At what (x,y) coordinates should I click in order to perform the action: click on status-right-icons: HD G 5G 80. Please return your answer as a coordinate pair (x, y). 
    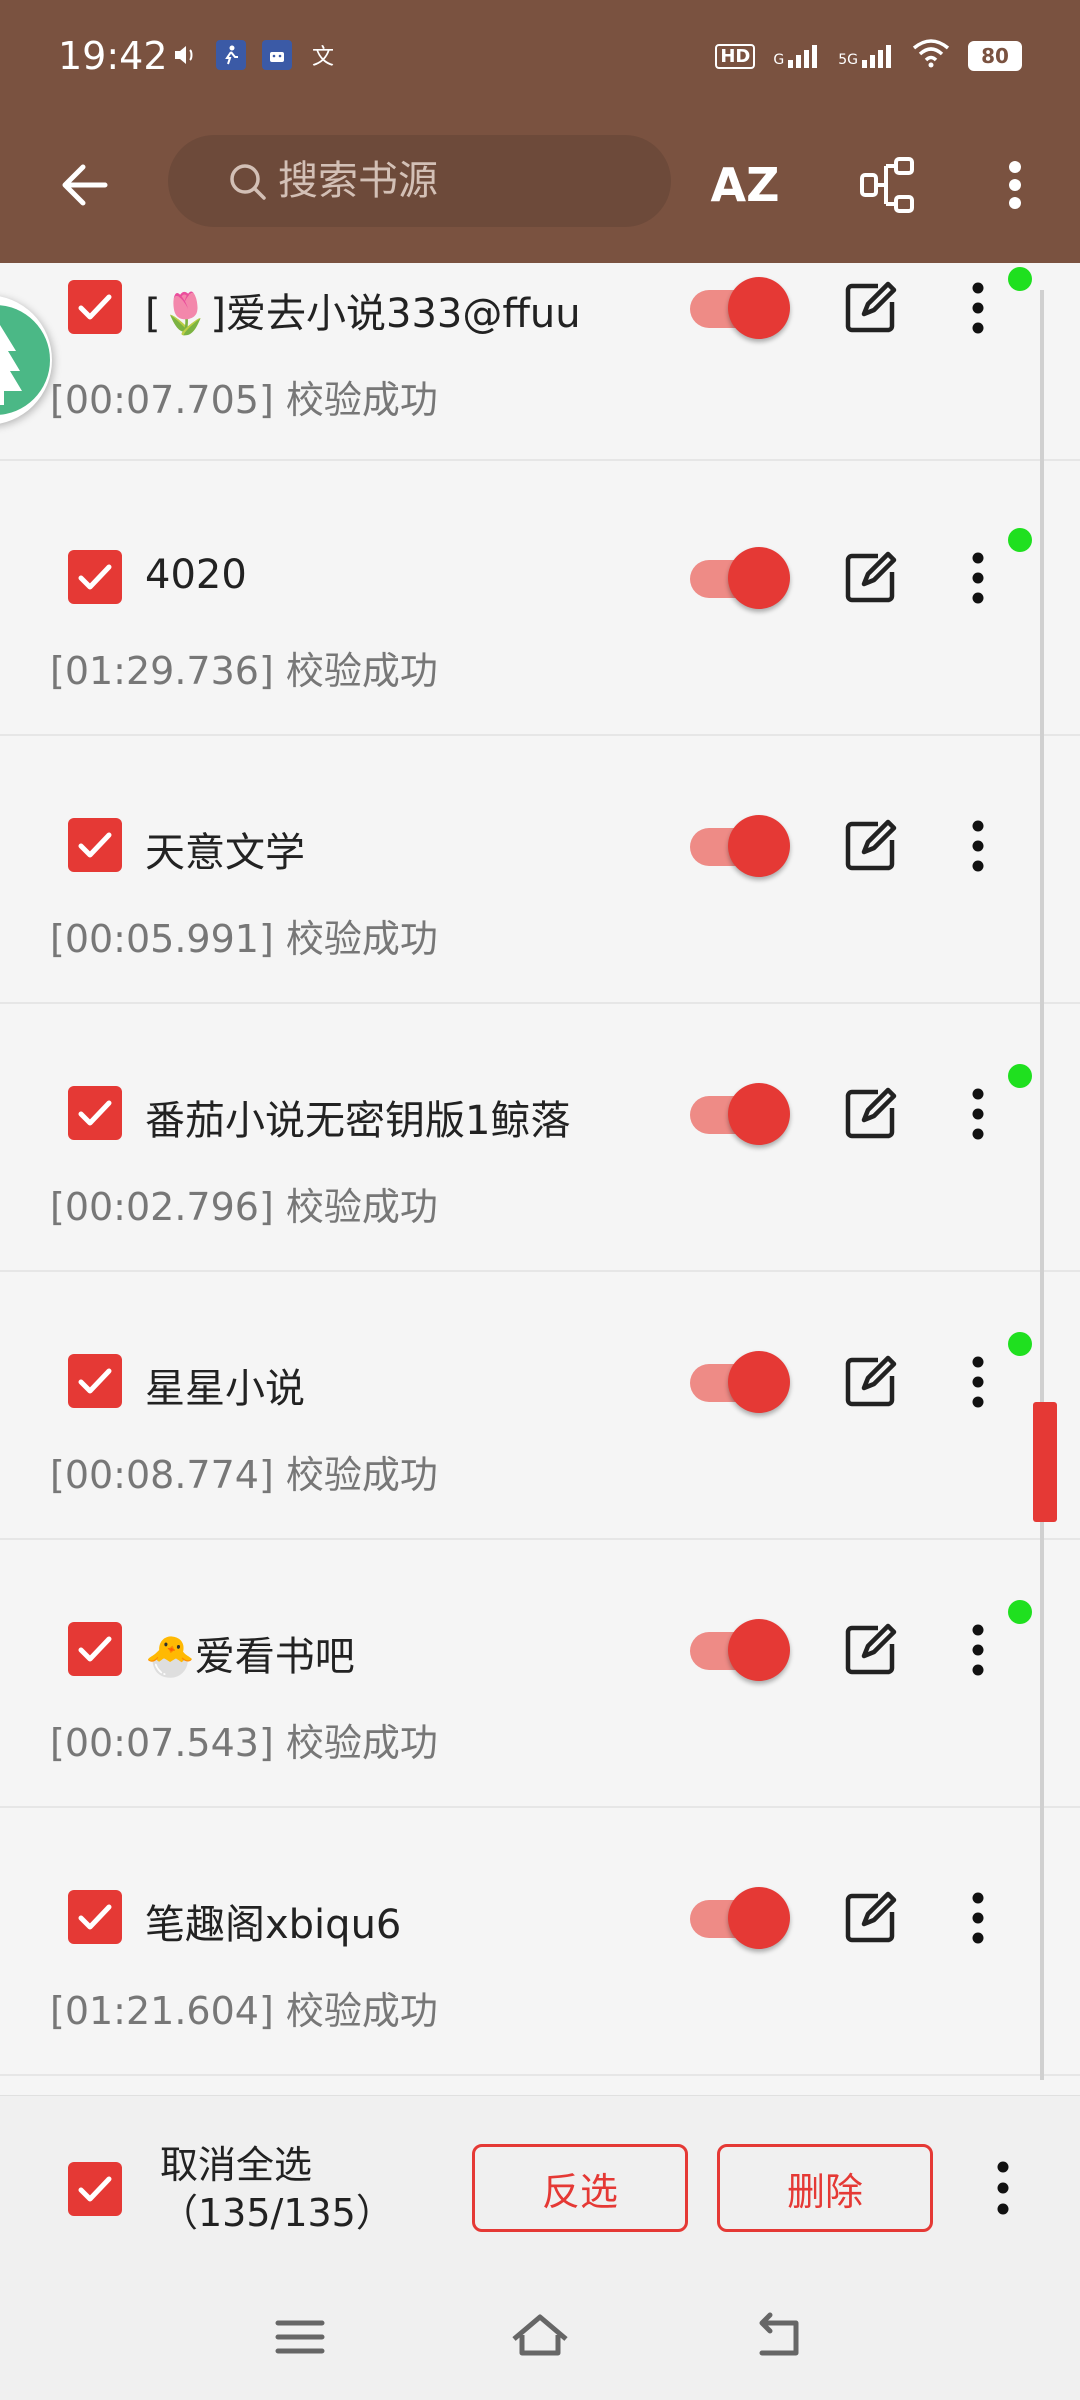
    Looking at the image, I should click on (868, 56).